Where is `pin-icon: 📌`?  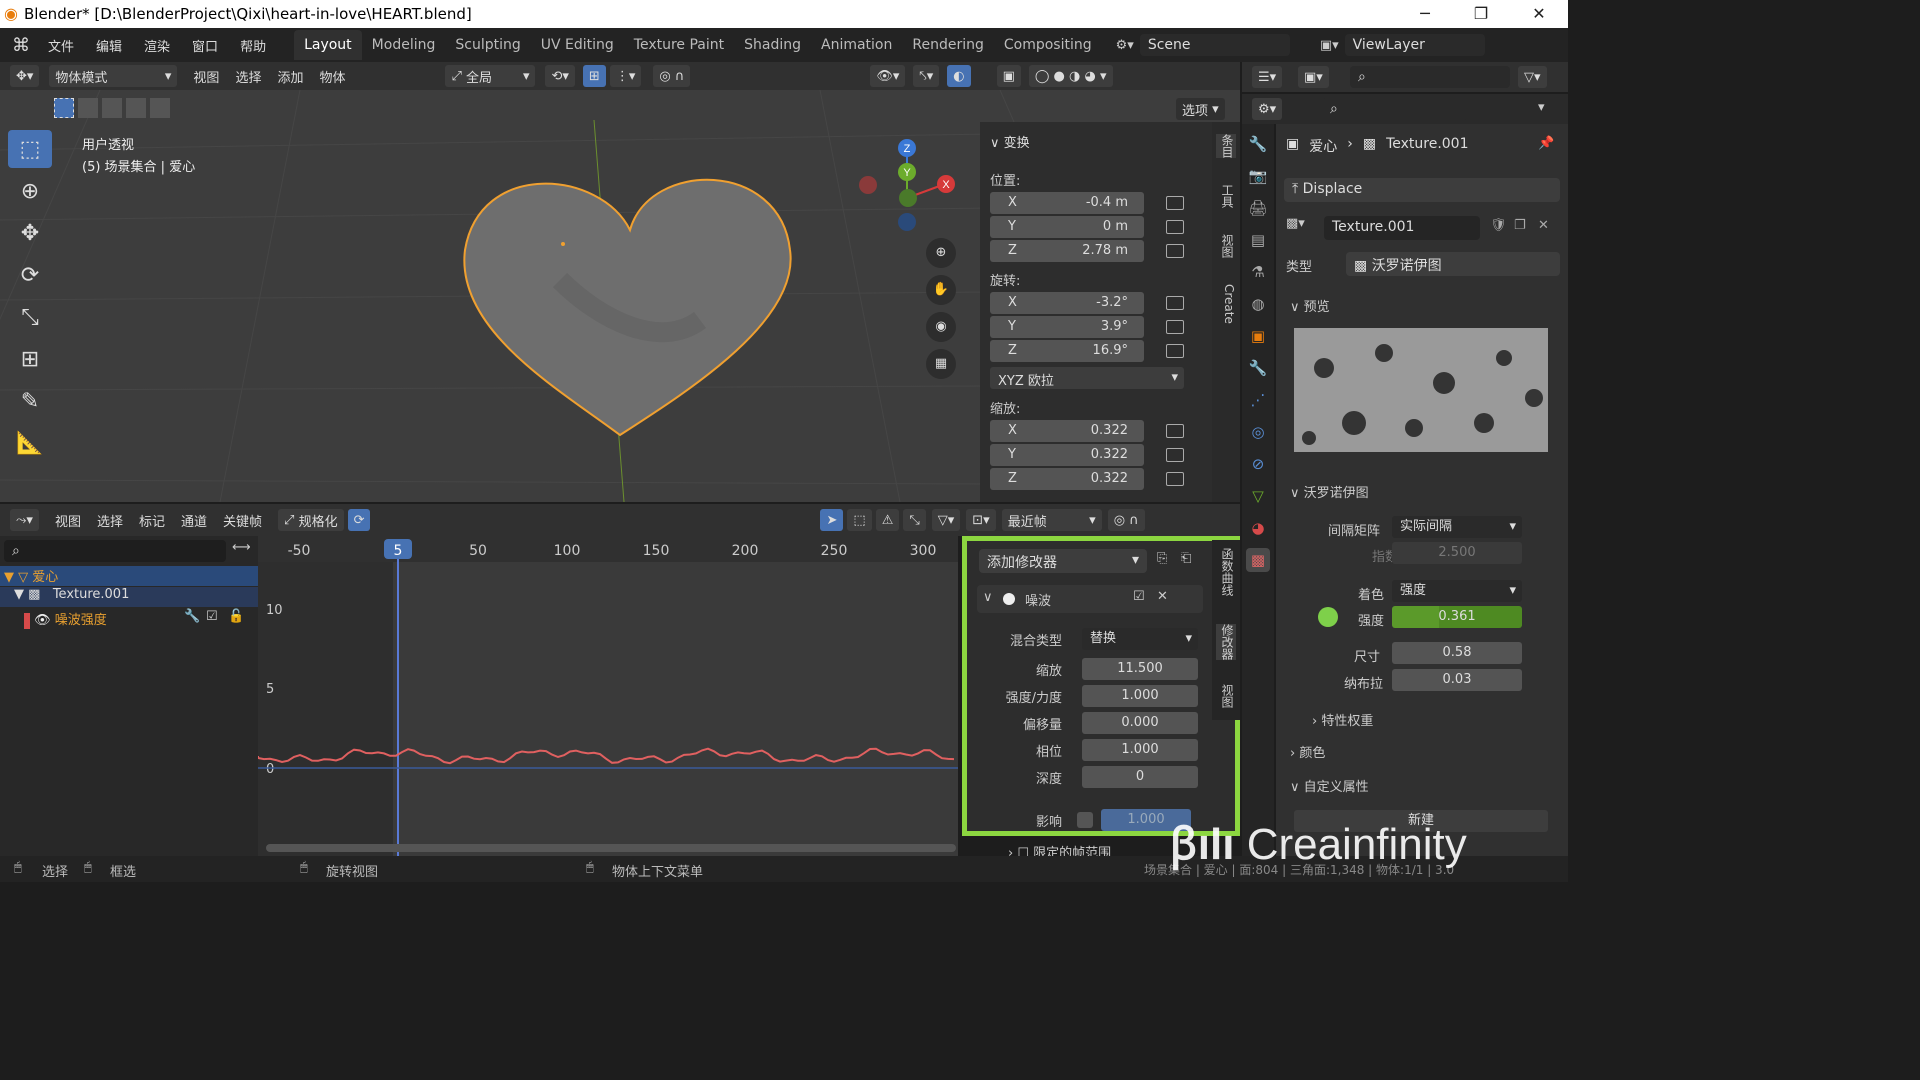
pin-icon: 📌 is located at coordinates (1546, 143).